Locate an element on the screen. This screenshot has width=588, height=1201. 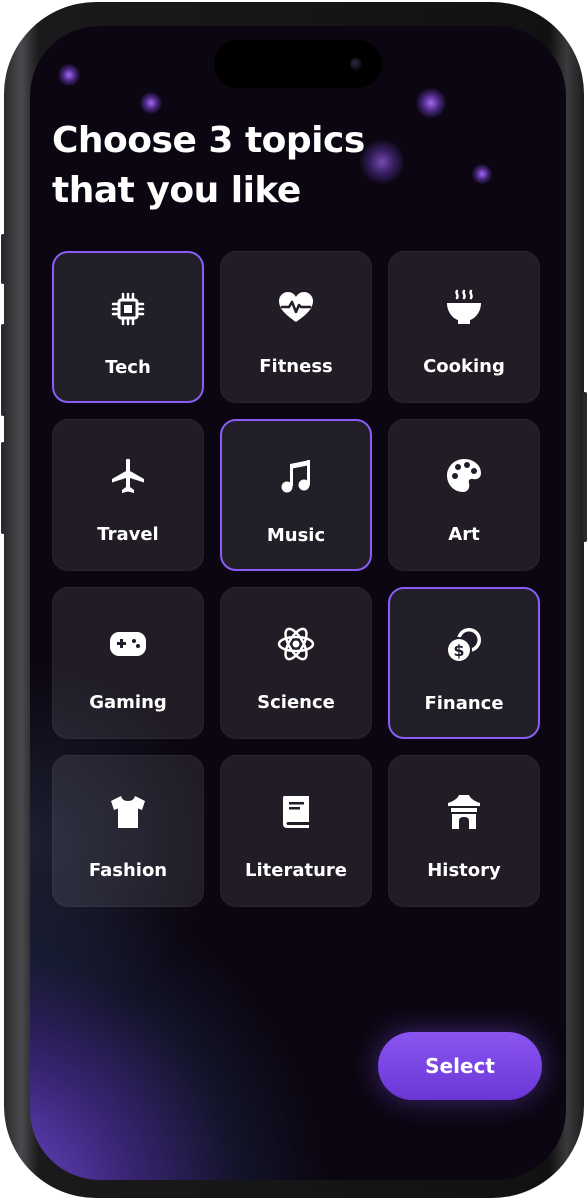
topic-label: Art is located at coordinates (464, 534).